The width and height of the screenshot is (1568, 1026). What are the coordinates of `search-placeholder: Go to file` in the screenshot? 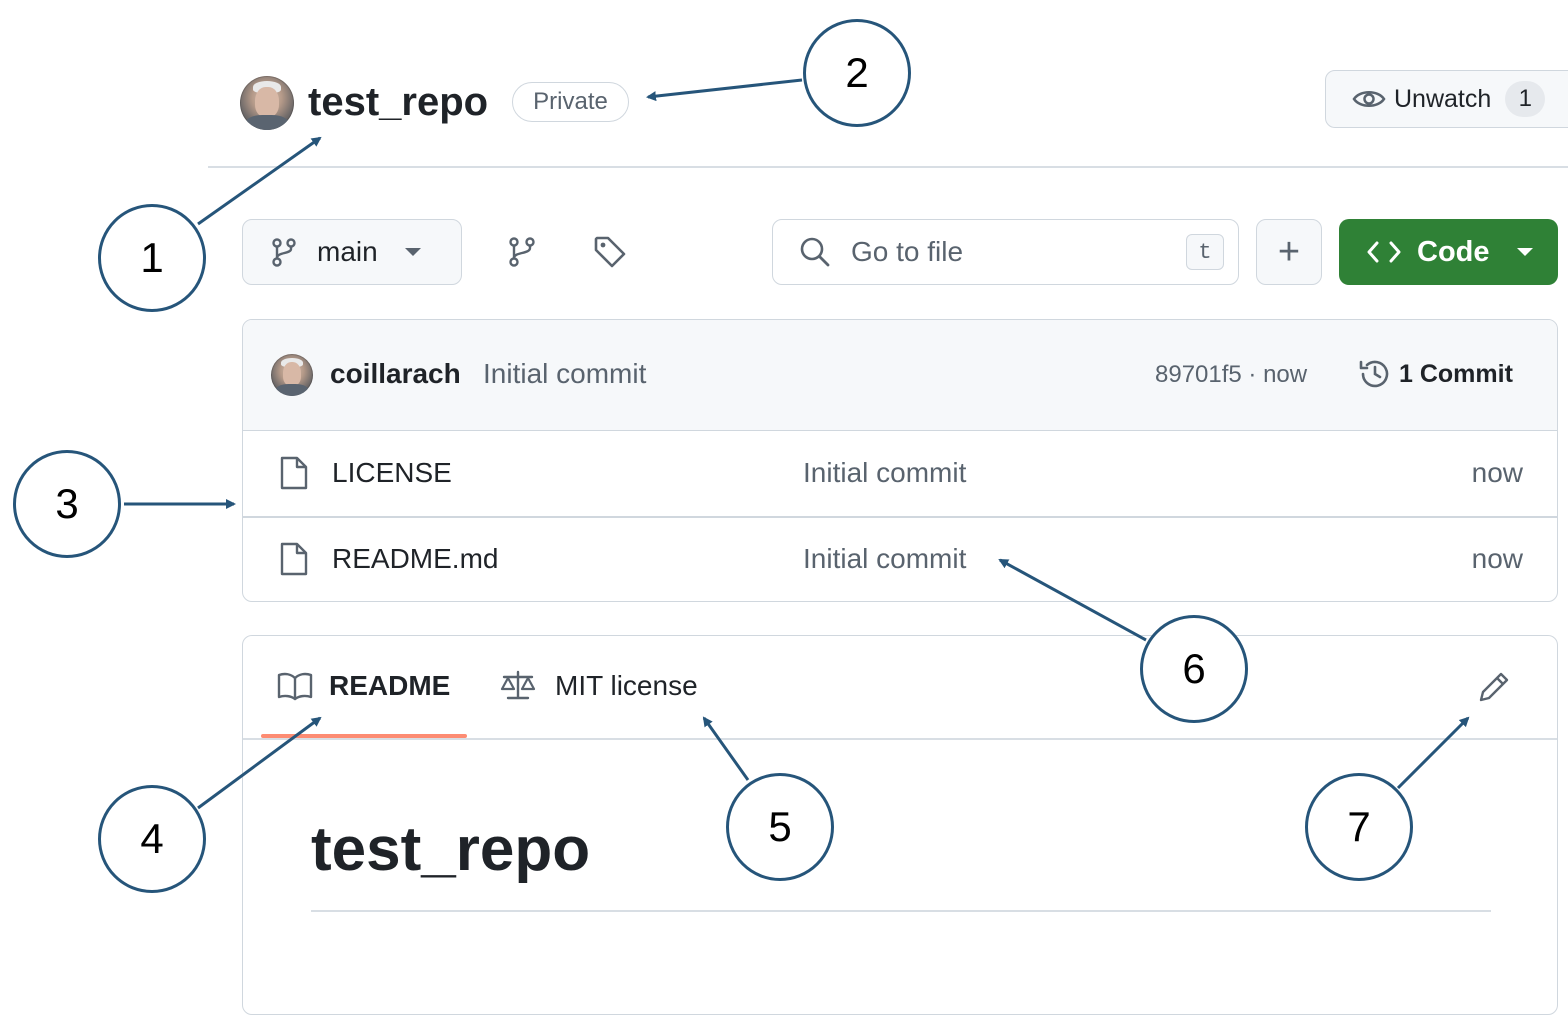 It's located at (907, 251).